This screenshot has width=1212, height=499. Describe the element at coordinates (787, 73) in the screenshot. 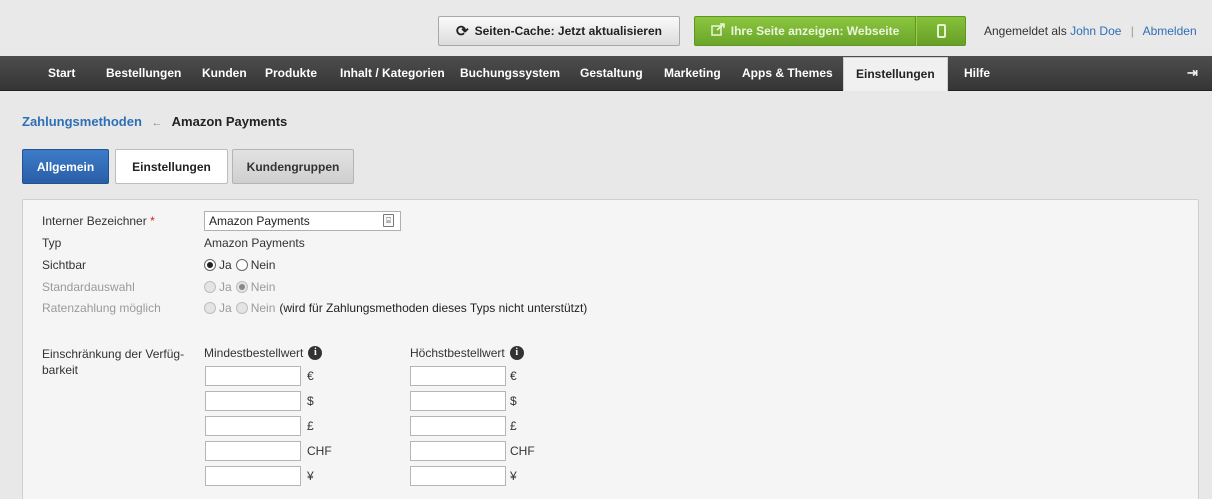

I see `nav-item-apps-themes: Apps & Themes` at that location.